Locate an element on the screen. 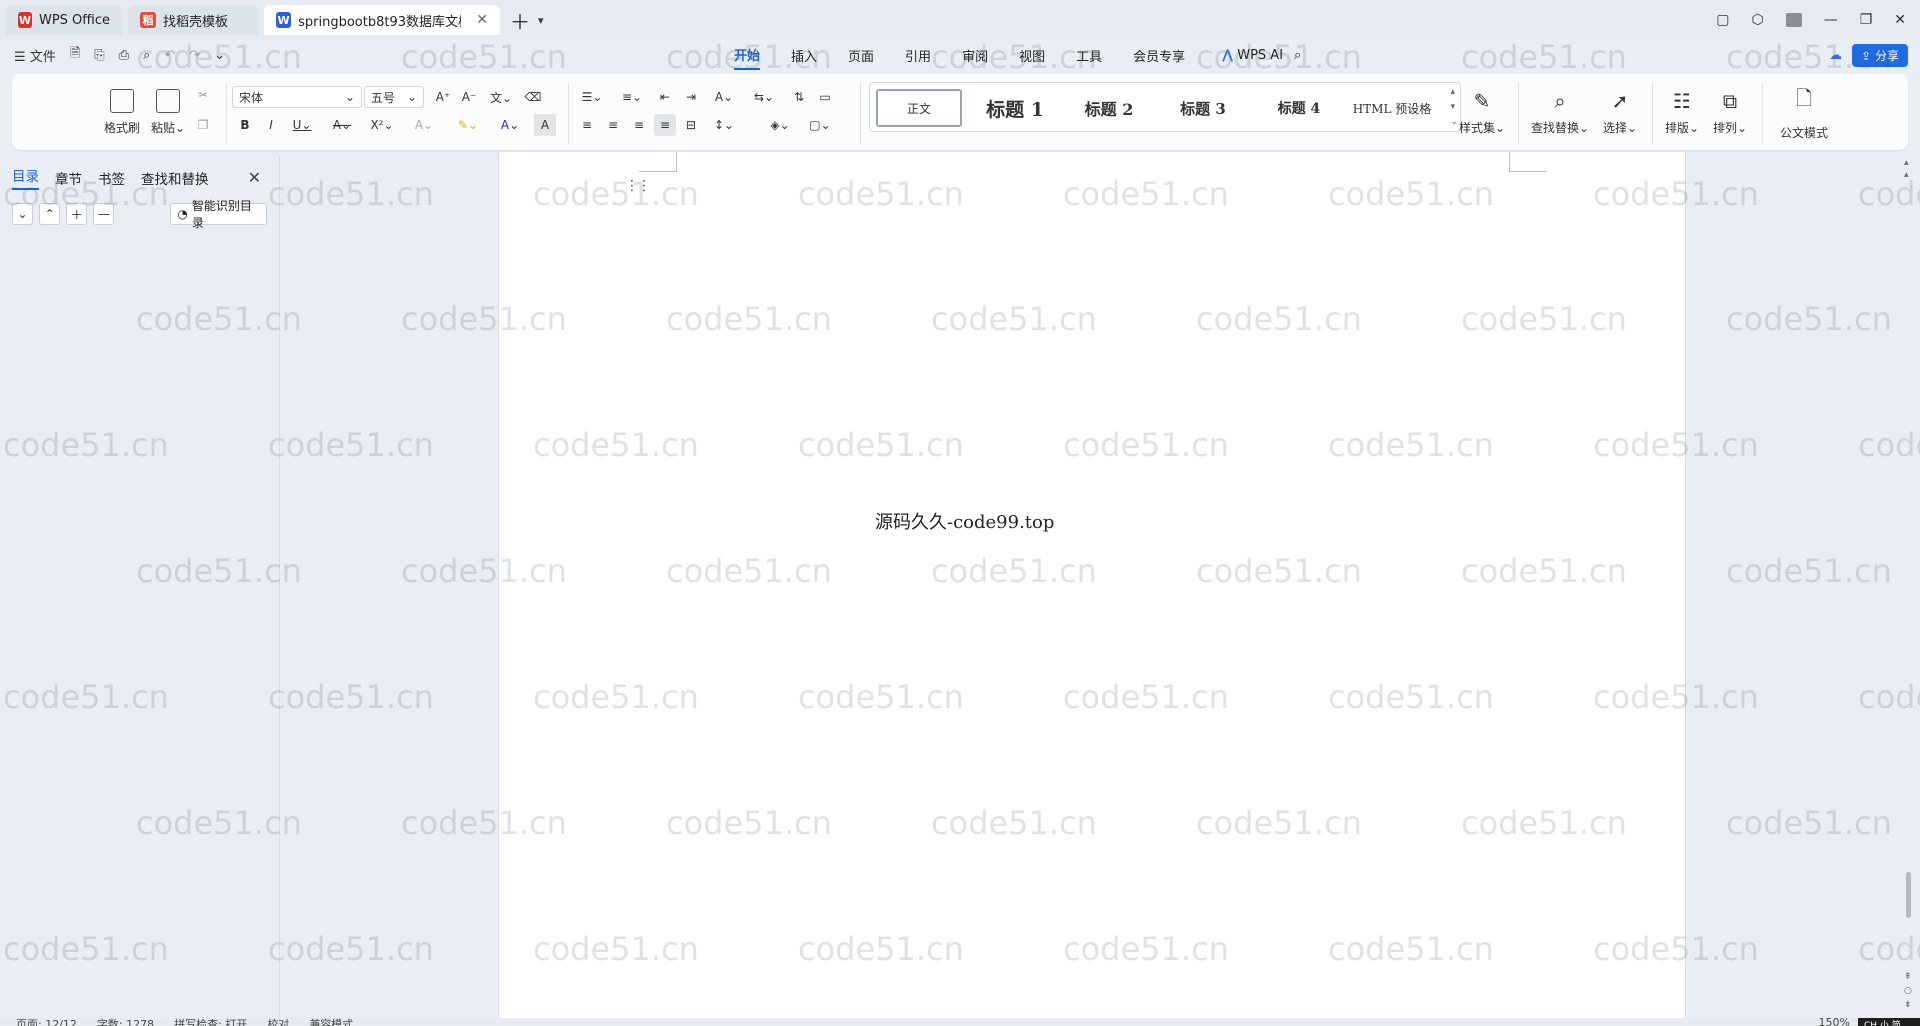 The height and width of the screenshot is (1026, 1920). cloud-sync-icon: ☁ is located at coordinates (1835, 55).